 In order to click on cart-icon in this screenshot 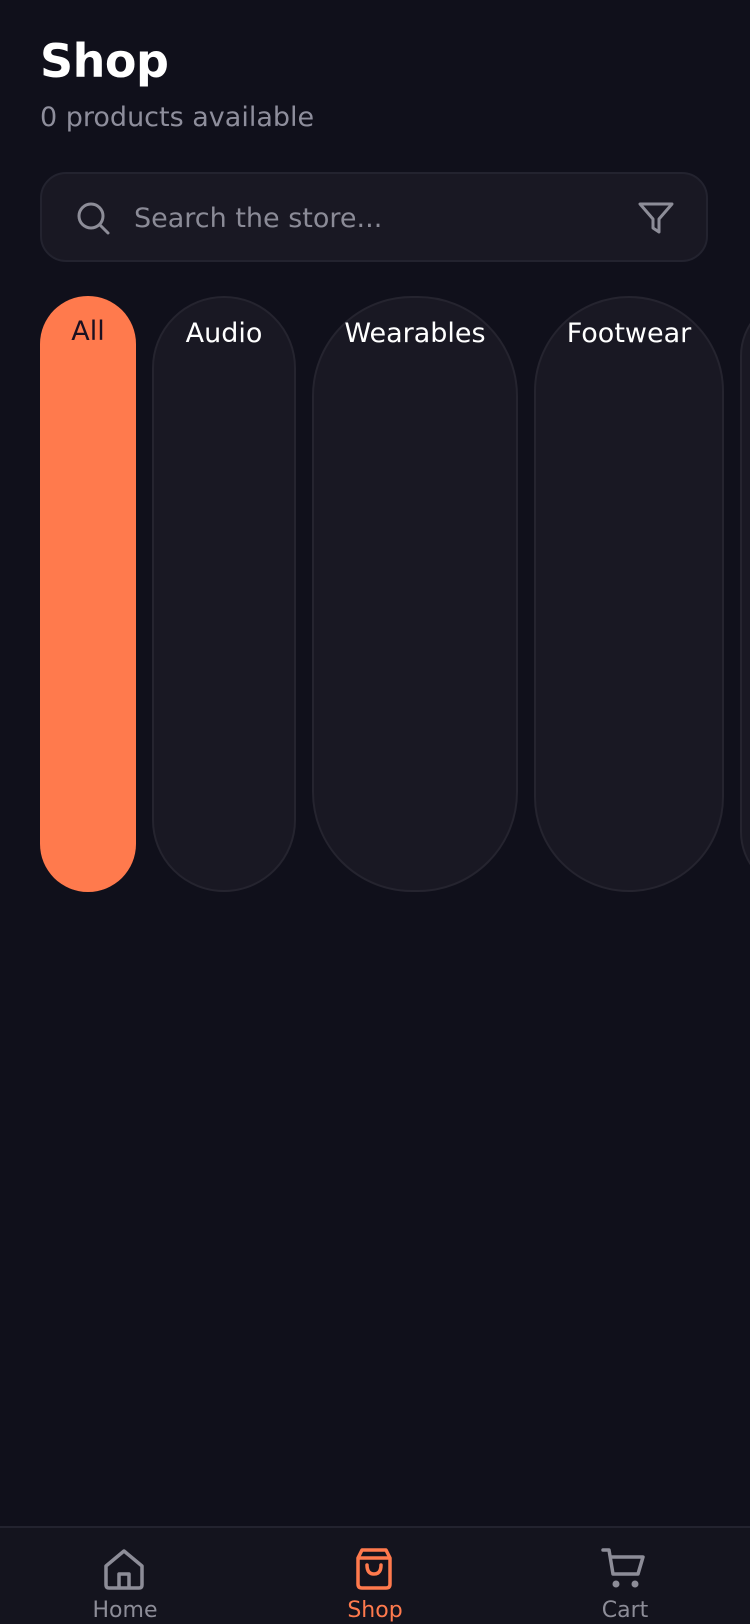, I will do `click(623, 1568)`.